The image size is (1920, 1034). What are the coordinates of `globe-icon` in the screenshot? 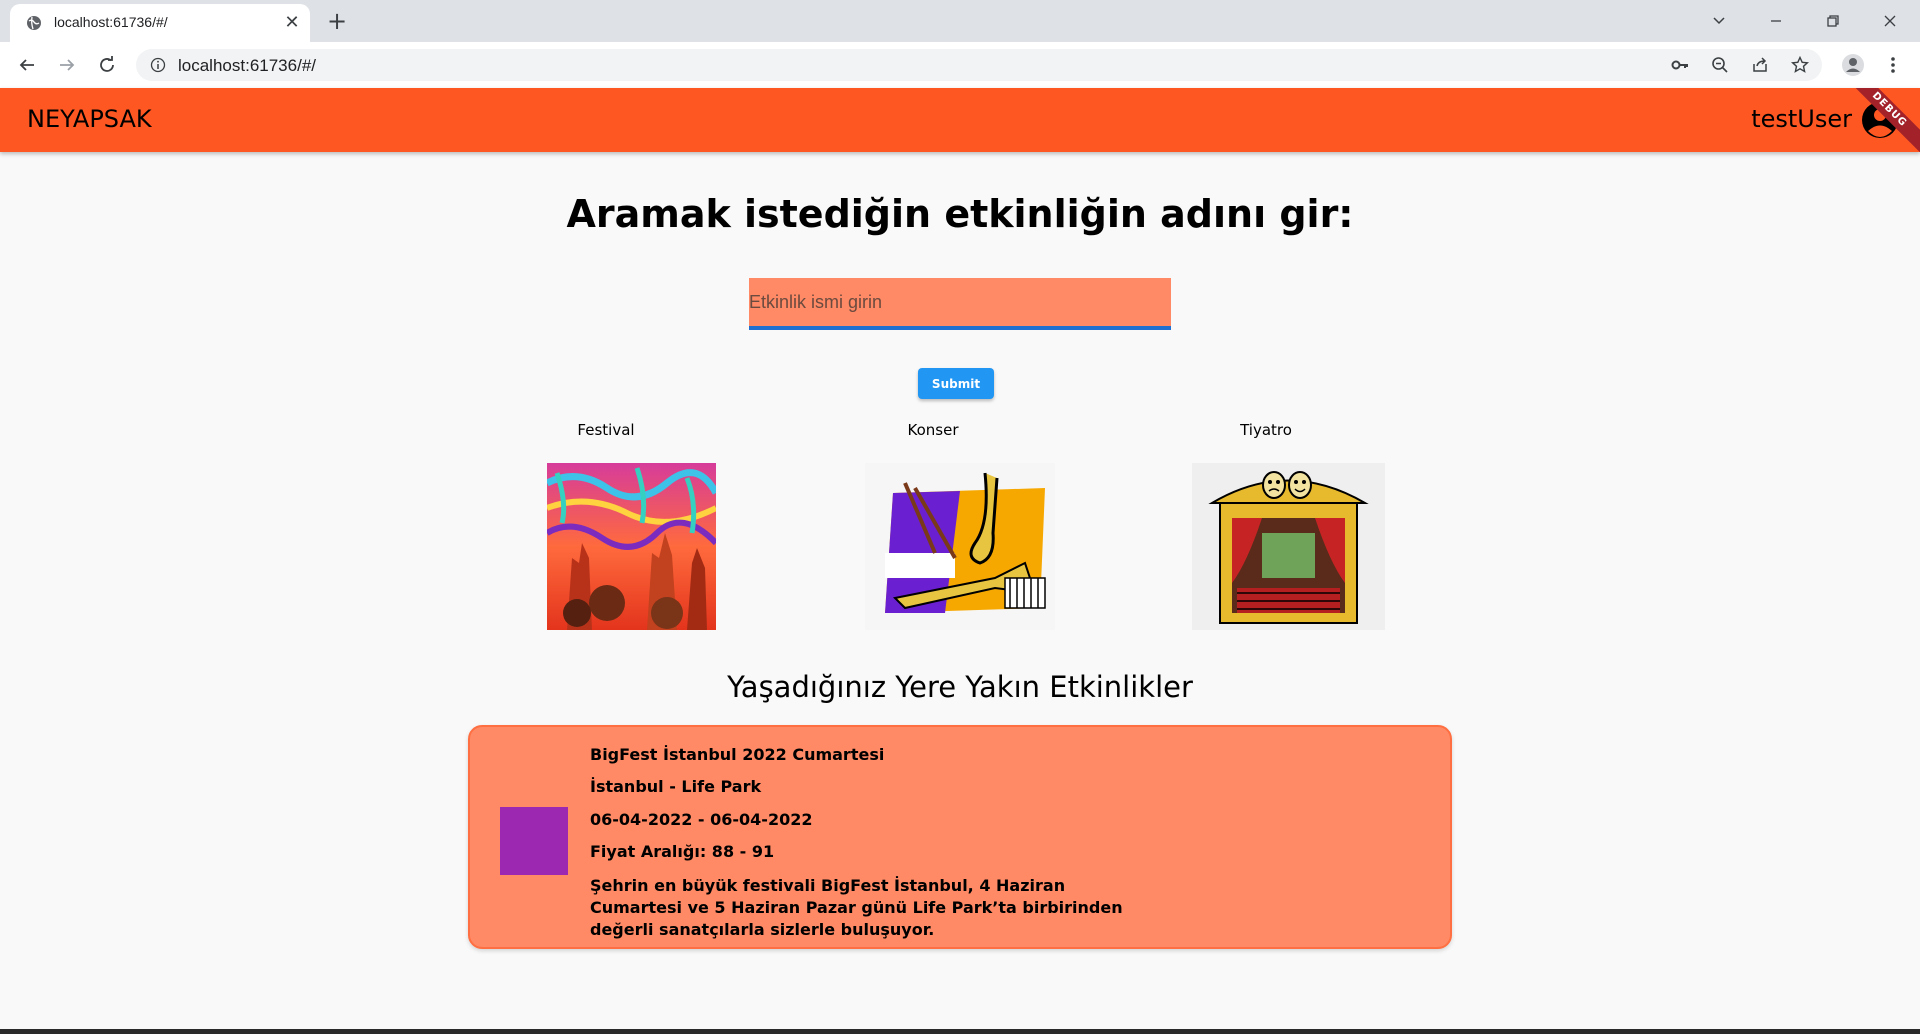 It's located at (34, 23).